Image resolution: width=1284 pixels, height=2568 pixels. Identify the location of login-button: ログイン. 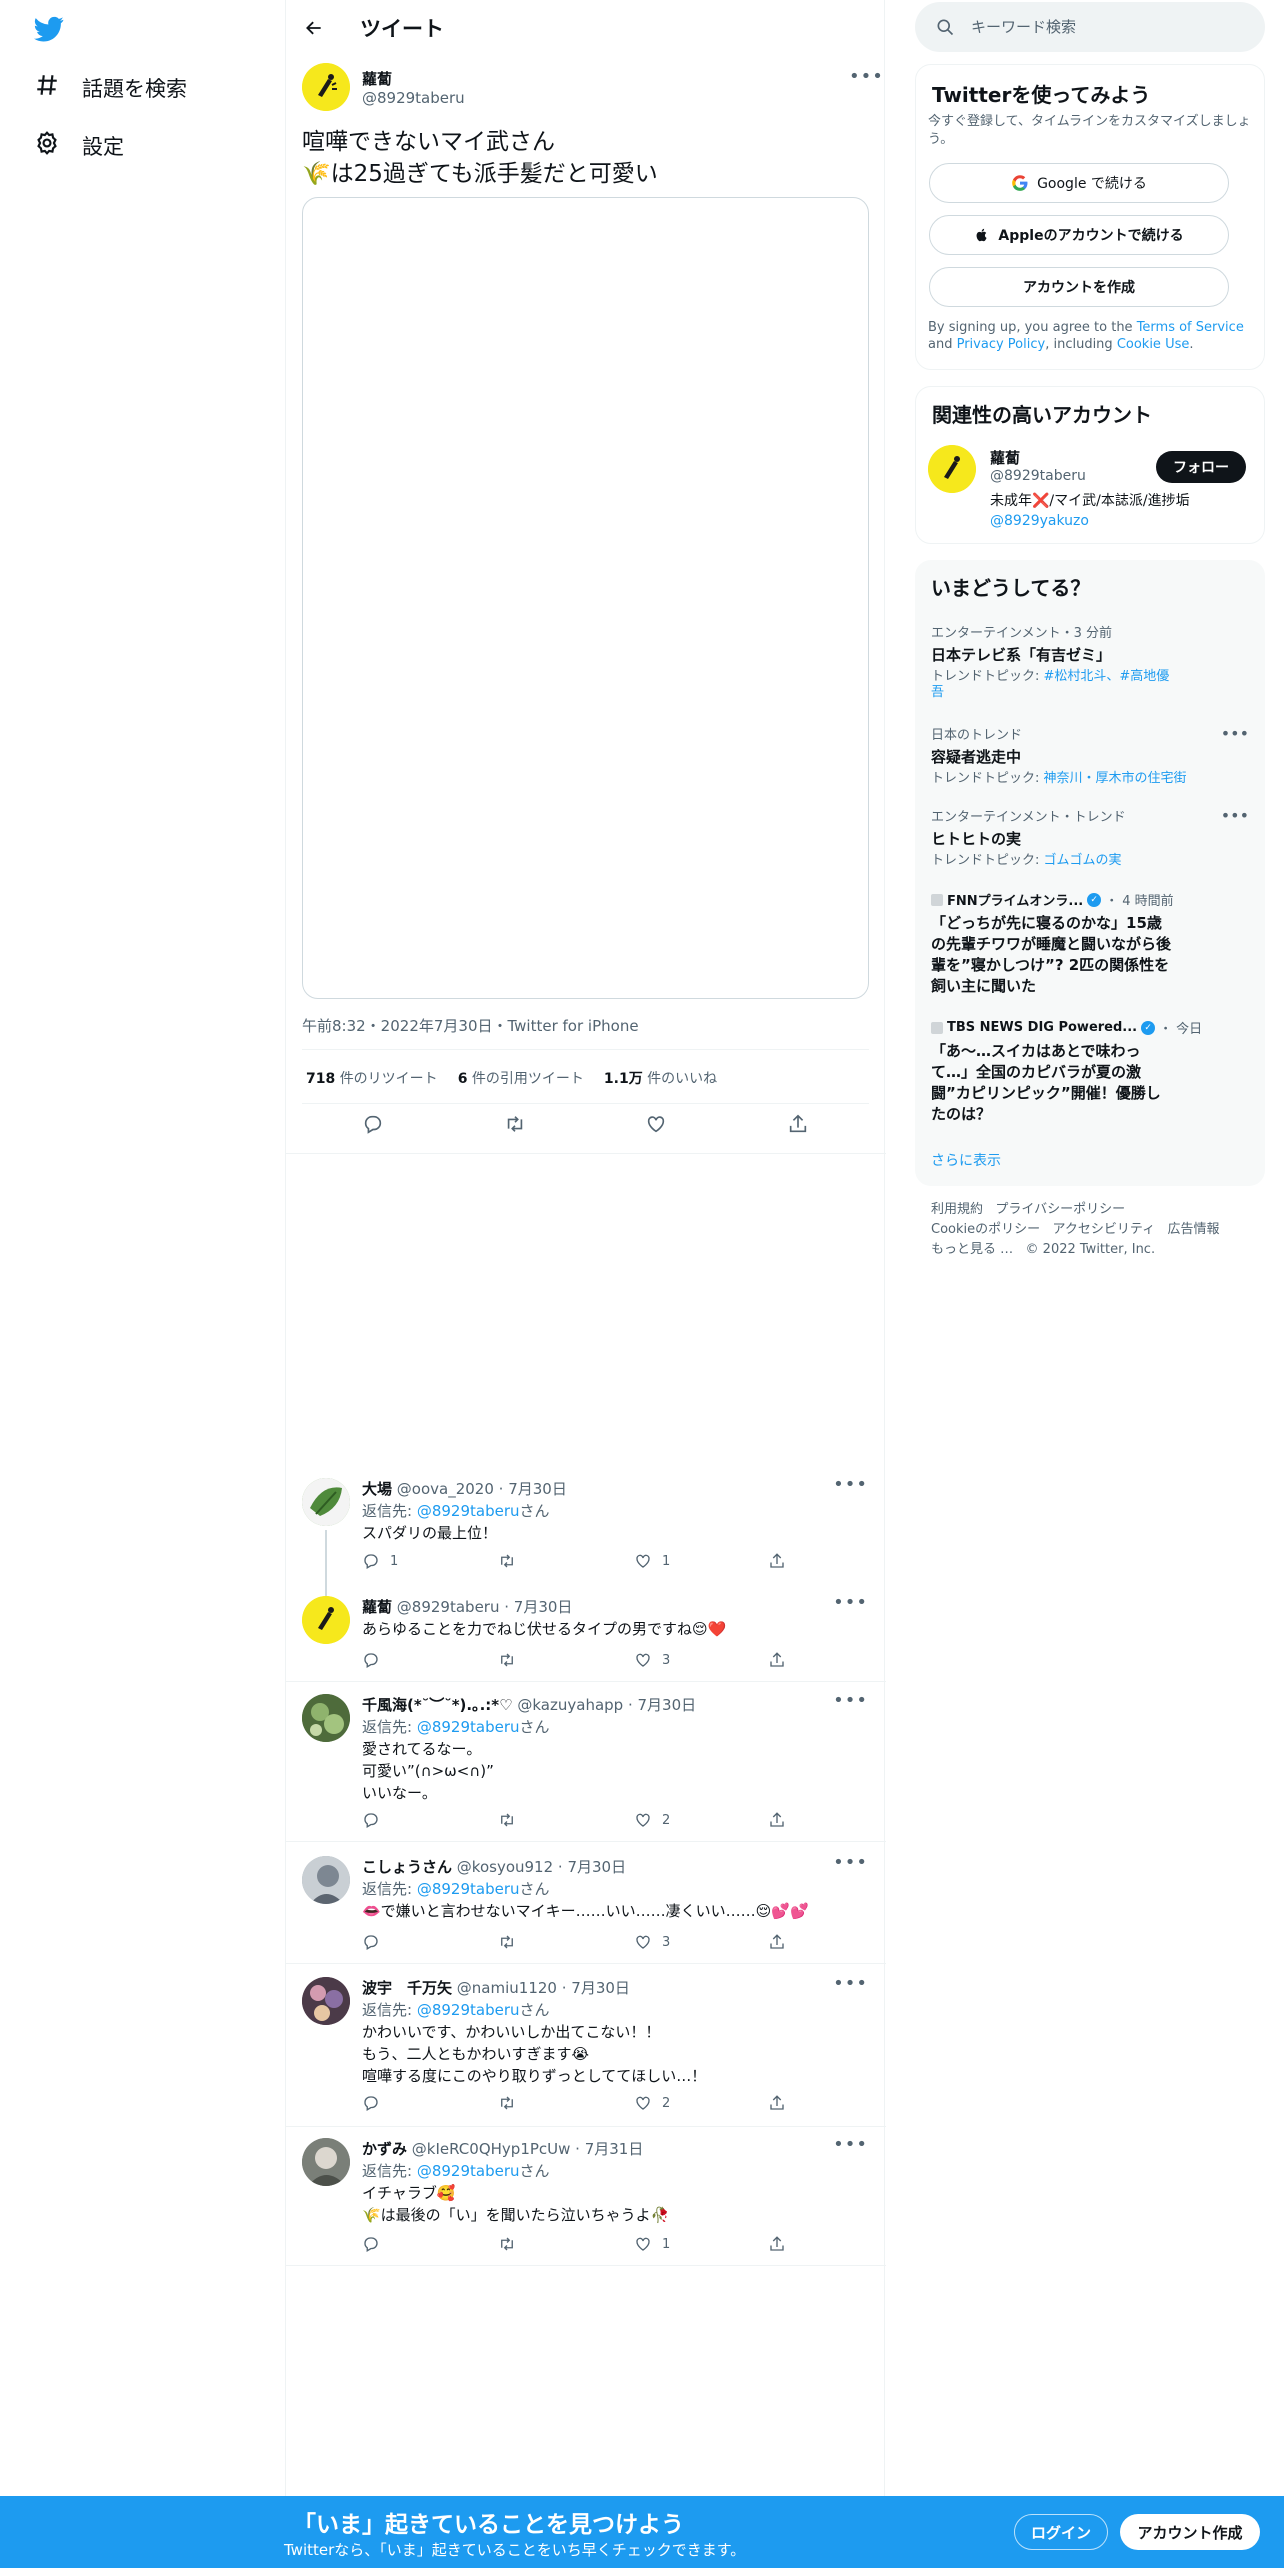
(1061, 2532).